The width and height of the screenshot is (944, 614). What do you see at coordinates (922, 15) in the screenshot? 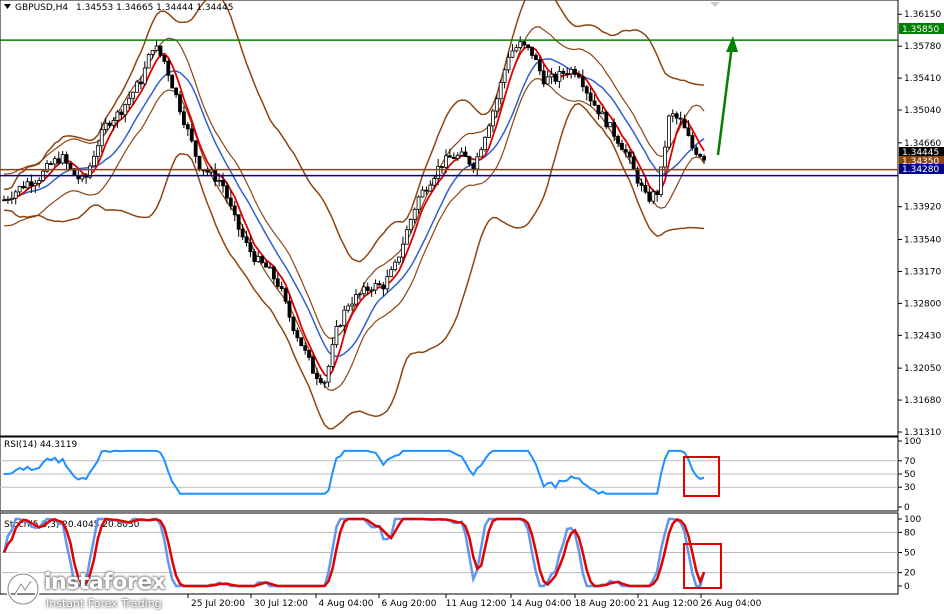
I see `price-tick-label: 1.36150` at bounding box center [922, 15].